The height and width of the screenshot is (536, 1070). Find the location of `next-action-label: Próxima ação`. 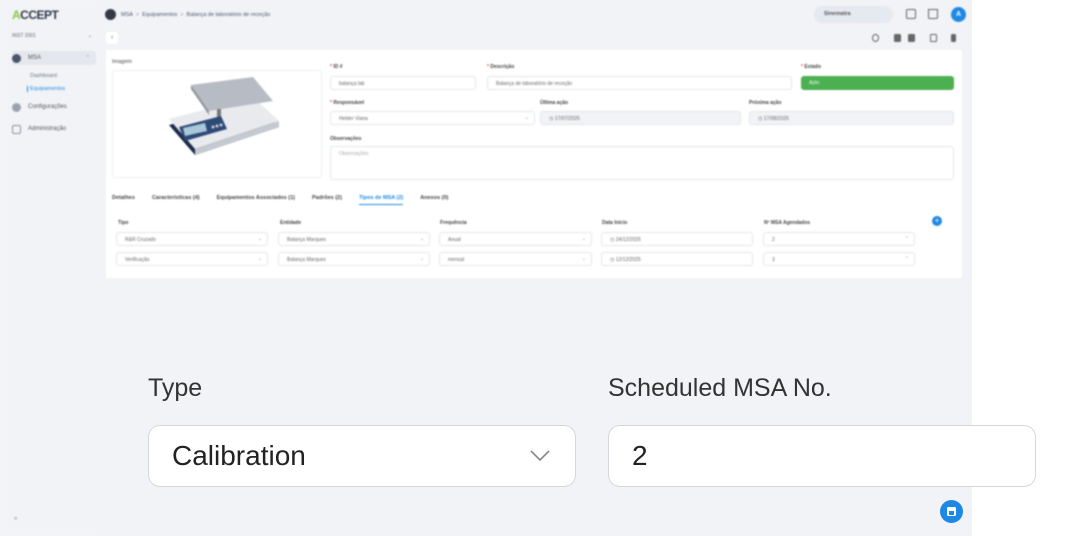

next-action-label: Próxima ação is located at coordinates (765, 103).